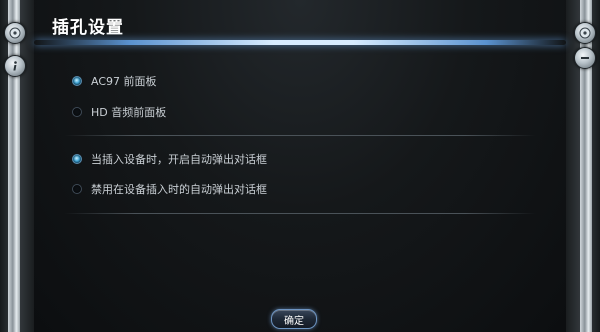 The image size is (600, 332). I want to click on option-label: 禁用在设备插入时的自动弹出对话框, so click(179, 189).